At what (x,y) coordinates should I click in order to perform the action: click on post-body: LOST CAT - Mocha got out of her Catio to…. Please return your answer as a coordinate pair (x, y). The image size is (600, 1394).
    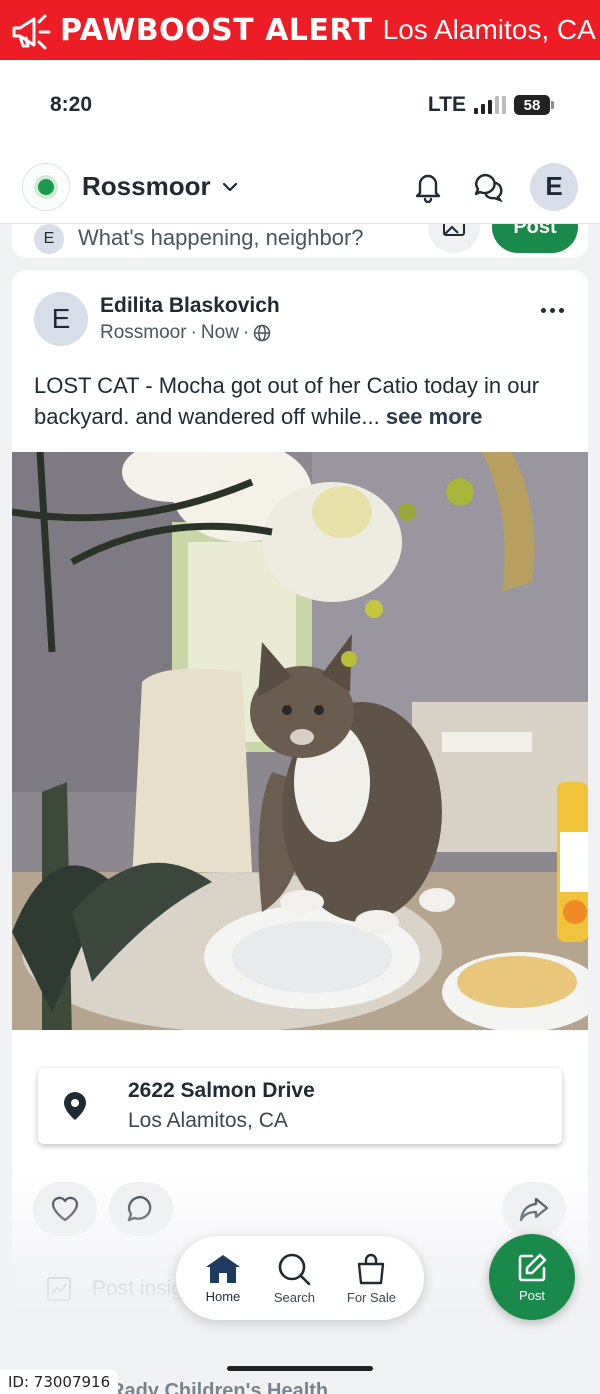
    Looking at the image, I should click on (304, 401).